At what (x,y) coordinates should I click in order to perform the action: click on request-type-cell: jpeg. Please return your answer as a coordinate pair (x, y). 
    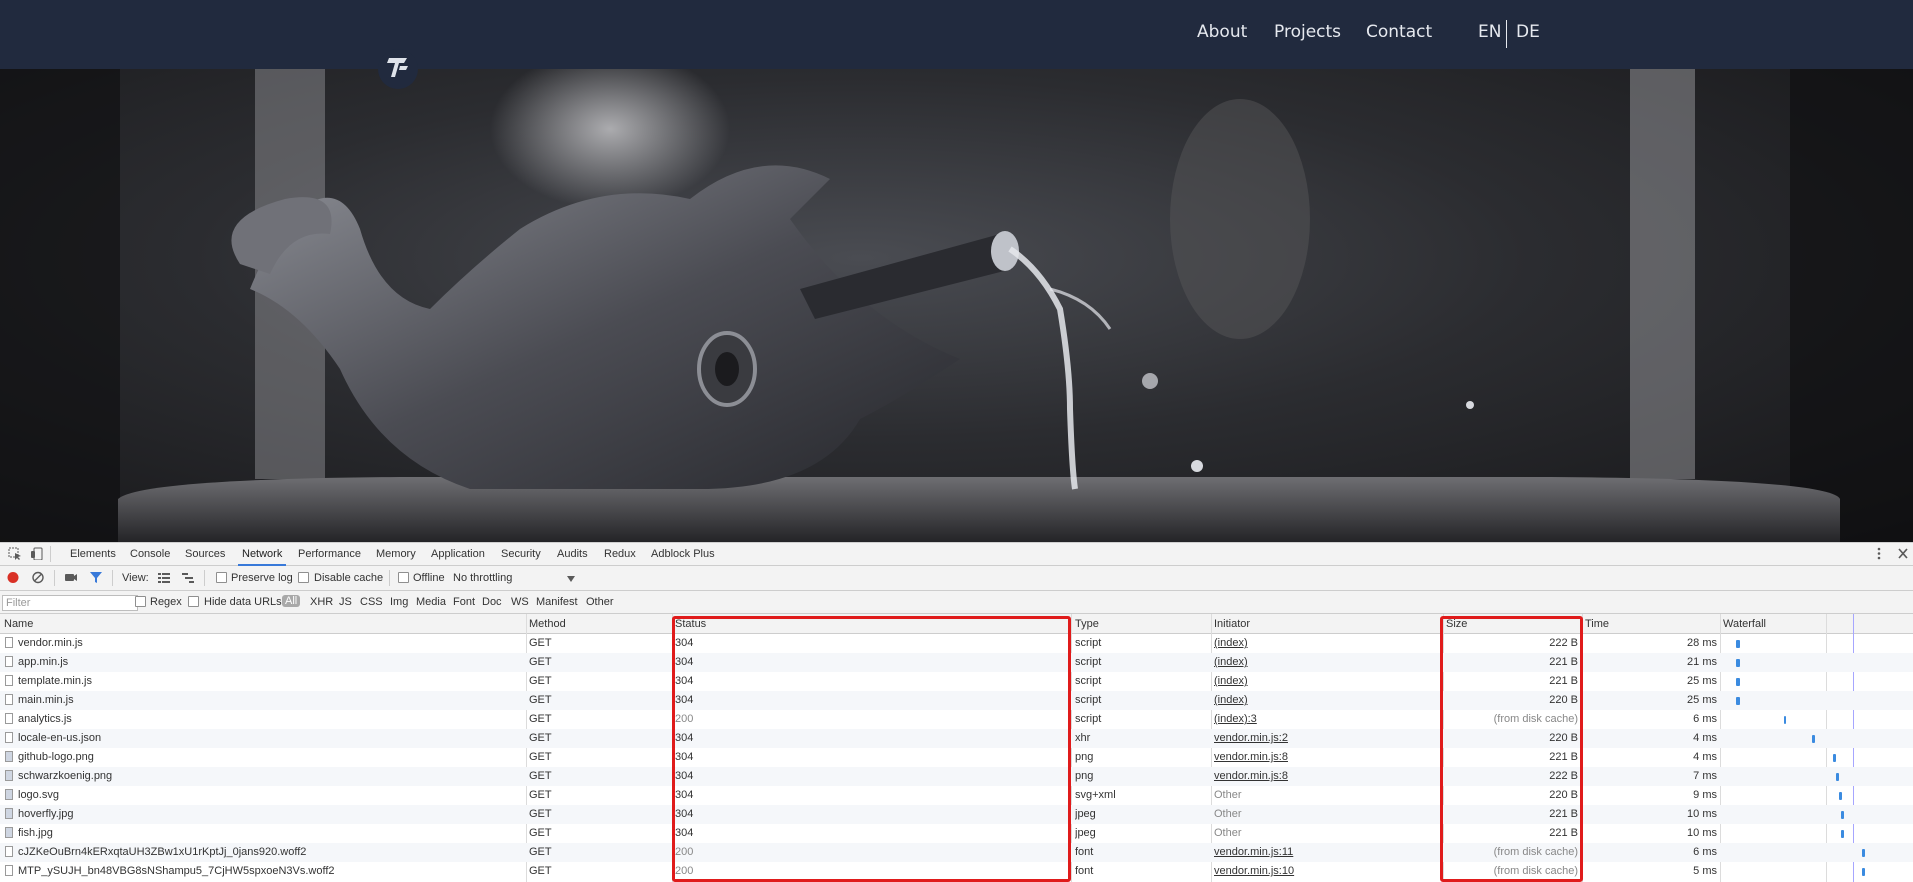
    Looking at the image, I should click on (1085, 814).